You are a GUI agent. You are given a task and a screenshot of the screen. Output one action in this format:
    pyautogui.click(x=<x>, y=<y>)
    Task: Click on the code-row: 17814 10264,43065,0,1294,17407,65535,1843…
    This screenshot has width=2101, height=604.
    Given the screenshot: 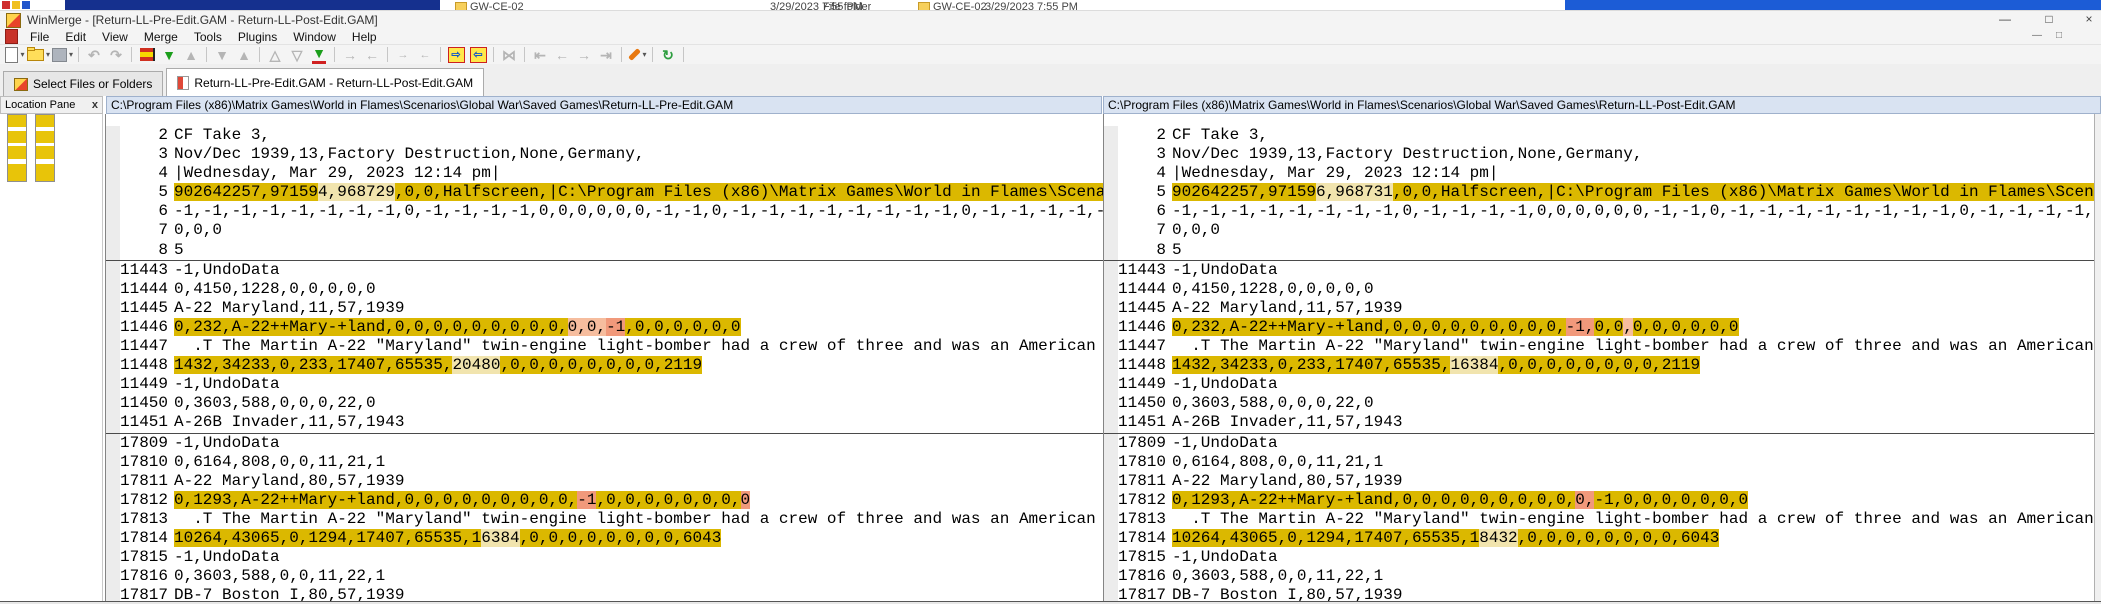 What is the action you would take?
    pyautogui.click(x=1599, y=538)
    